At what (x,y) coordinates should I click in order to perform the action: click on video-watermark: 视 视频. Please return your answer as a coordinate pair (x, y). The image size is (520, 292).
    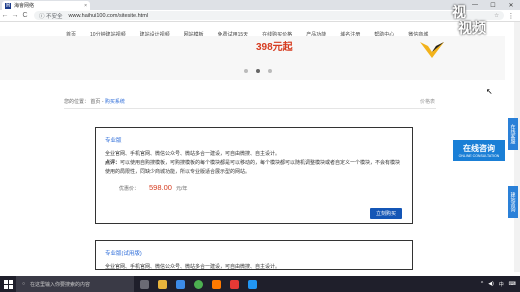
    Looking at the image, I should click on (480, 28).